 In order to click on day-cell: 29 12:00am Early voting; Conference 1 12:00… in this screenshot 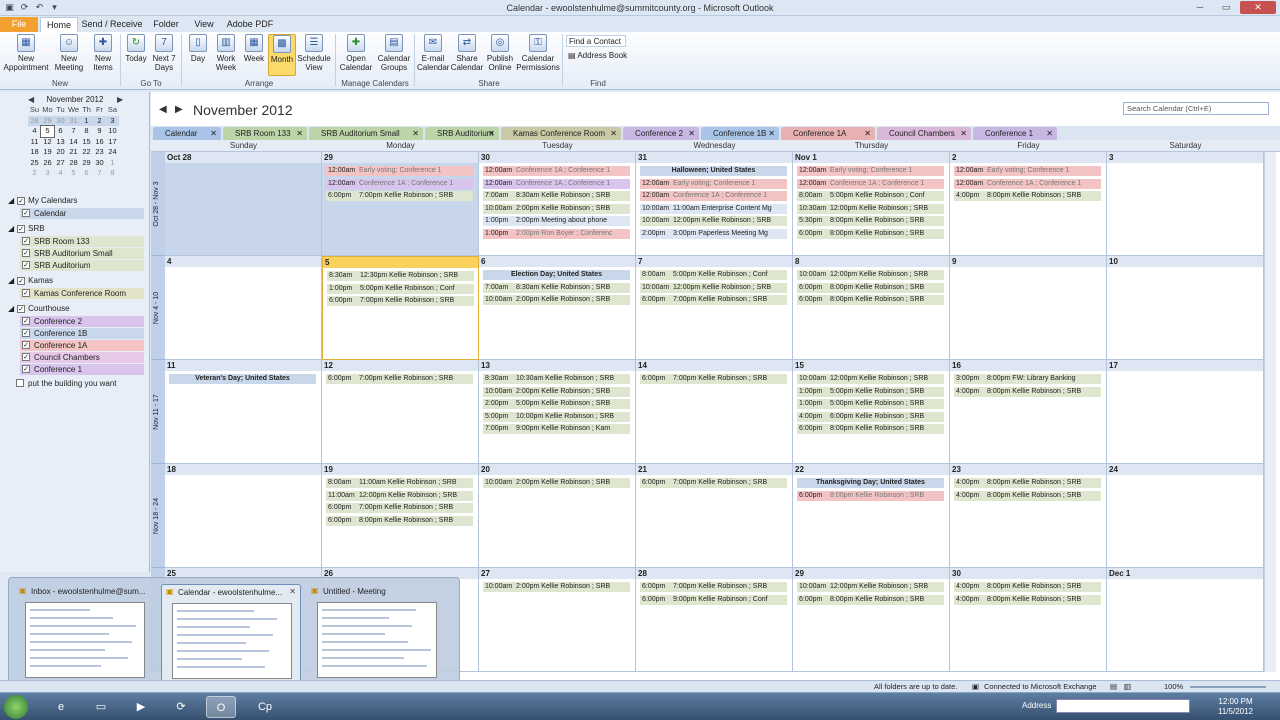, I will do `click(400, 204)`.